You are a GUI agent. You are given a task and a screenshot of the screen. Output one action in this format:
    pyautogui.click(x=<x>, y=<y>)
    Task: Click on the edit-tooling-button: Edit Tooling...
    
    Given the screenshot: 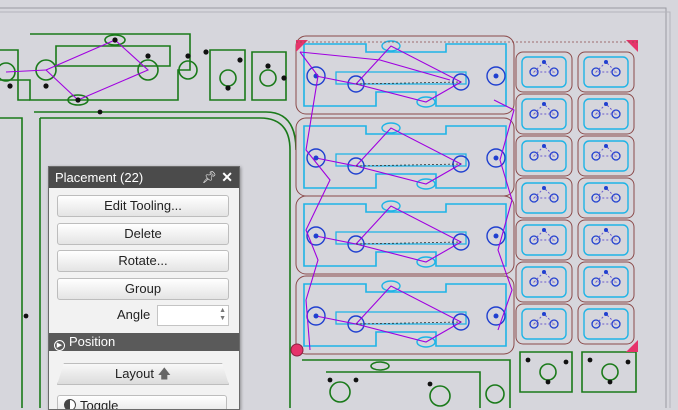 What is the action you would take?
    pyautogui.click(x=143, y=206)
    